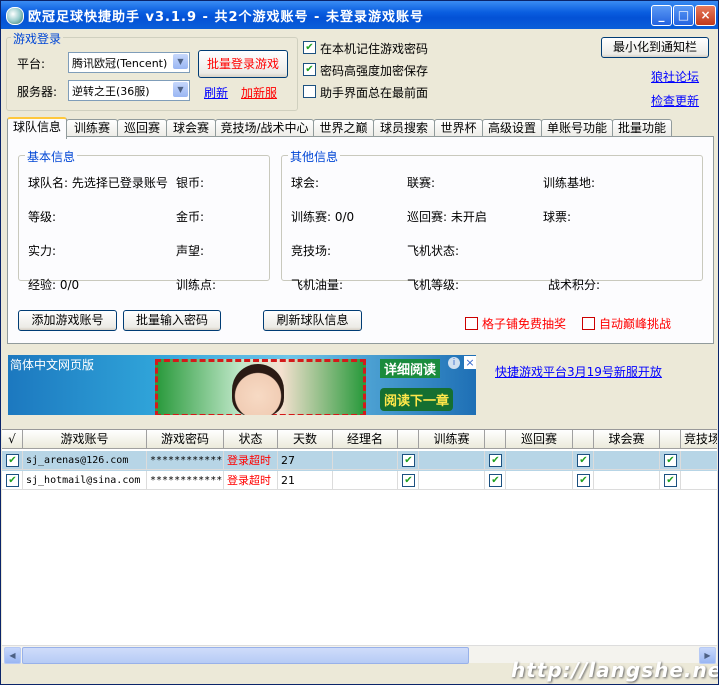 The image size is (719, 685). I want to click on ad-corner-text: 简体中文网页版, so click(52, 365).